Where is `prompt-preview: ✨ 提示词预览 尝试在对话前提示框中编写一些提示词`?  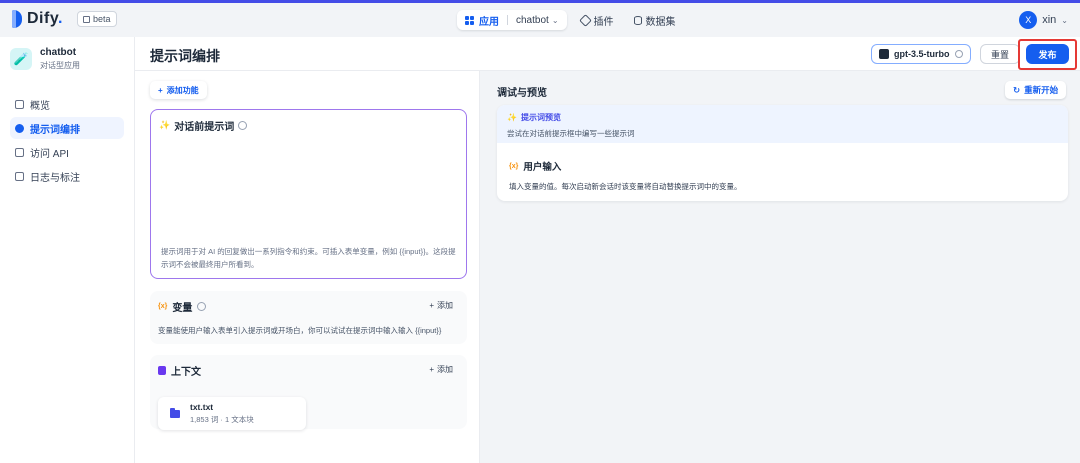 prompt-preview: ✨ 提示词预览 尝试在对话前提示框中编写一些提示词 is located at coordinates (782, 124).